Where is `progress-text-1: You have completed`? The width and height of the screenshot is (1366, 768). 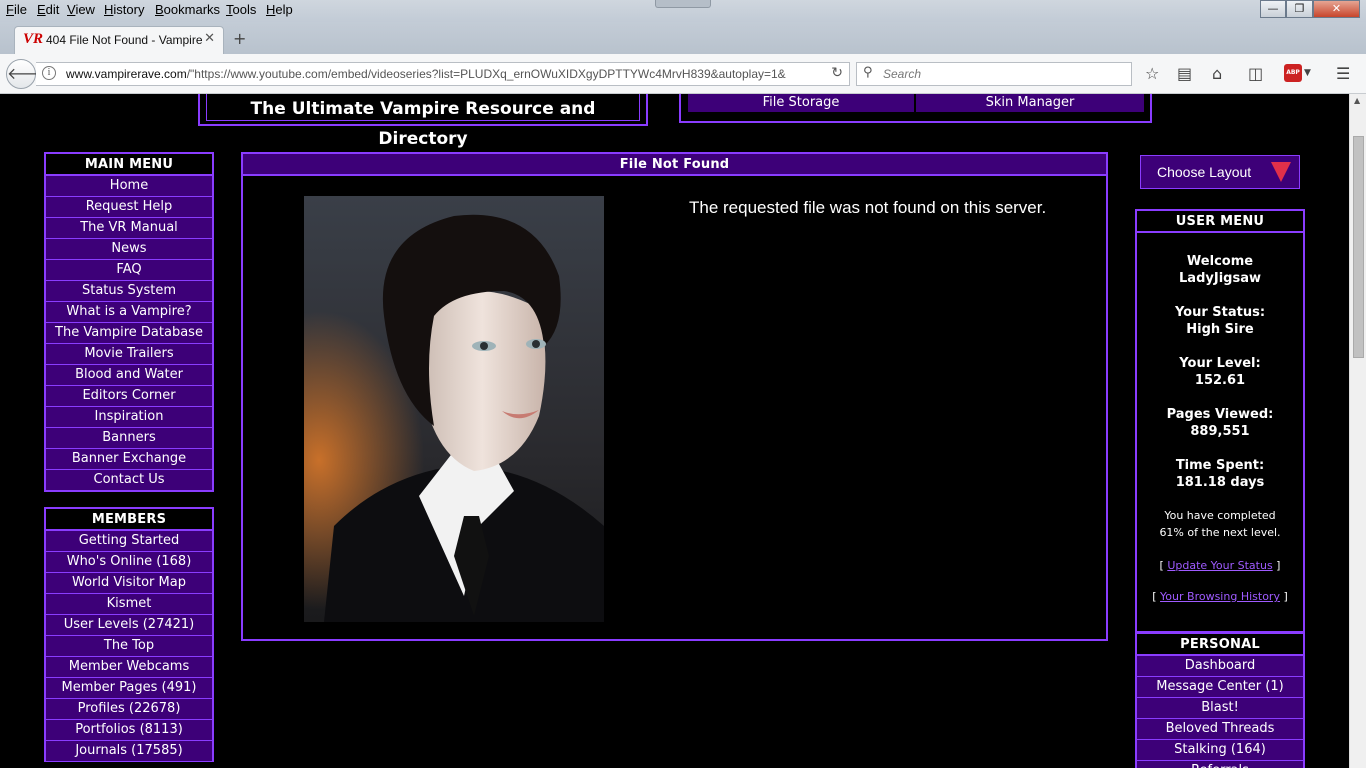
progress-text-1: You have completed is located at coordinates (1220, 515).